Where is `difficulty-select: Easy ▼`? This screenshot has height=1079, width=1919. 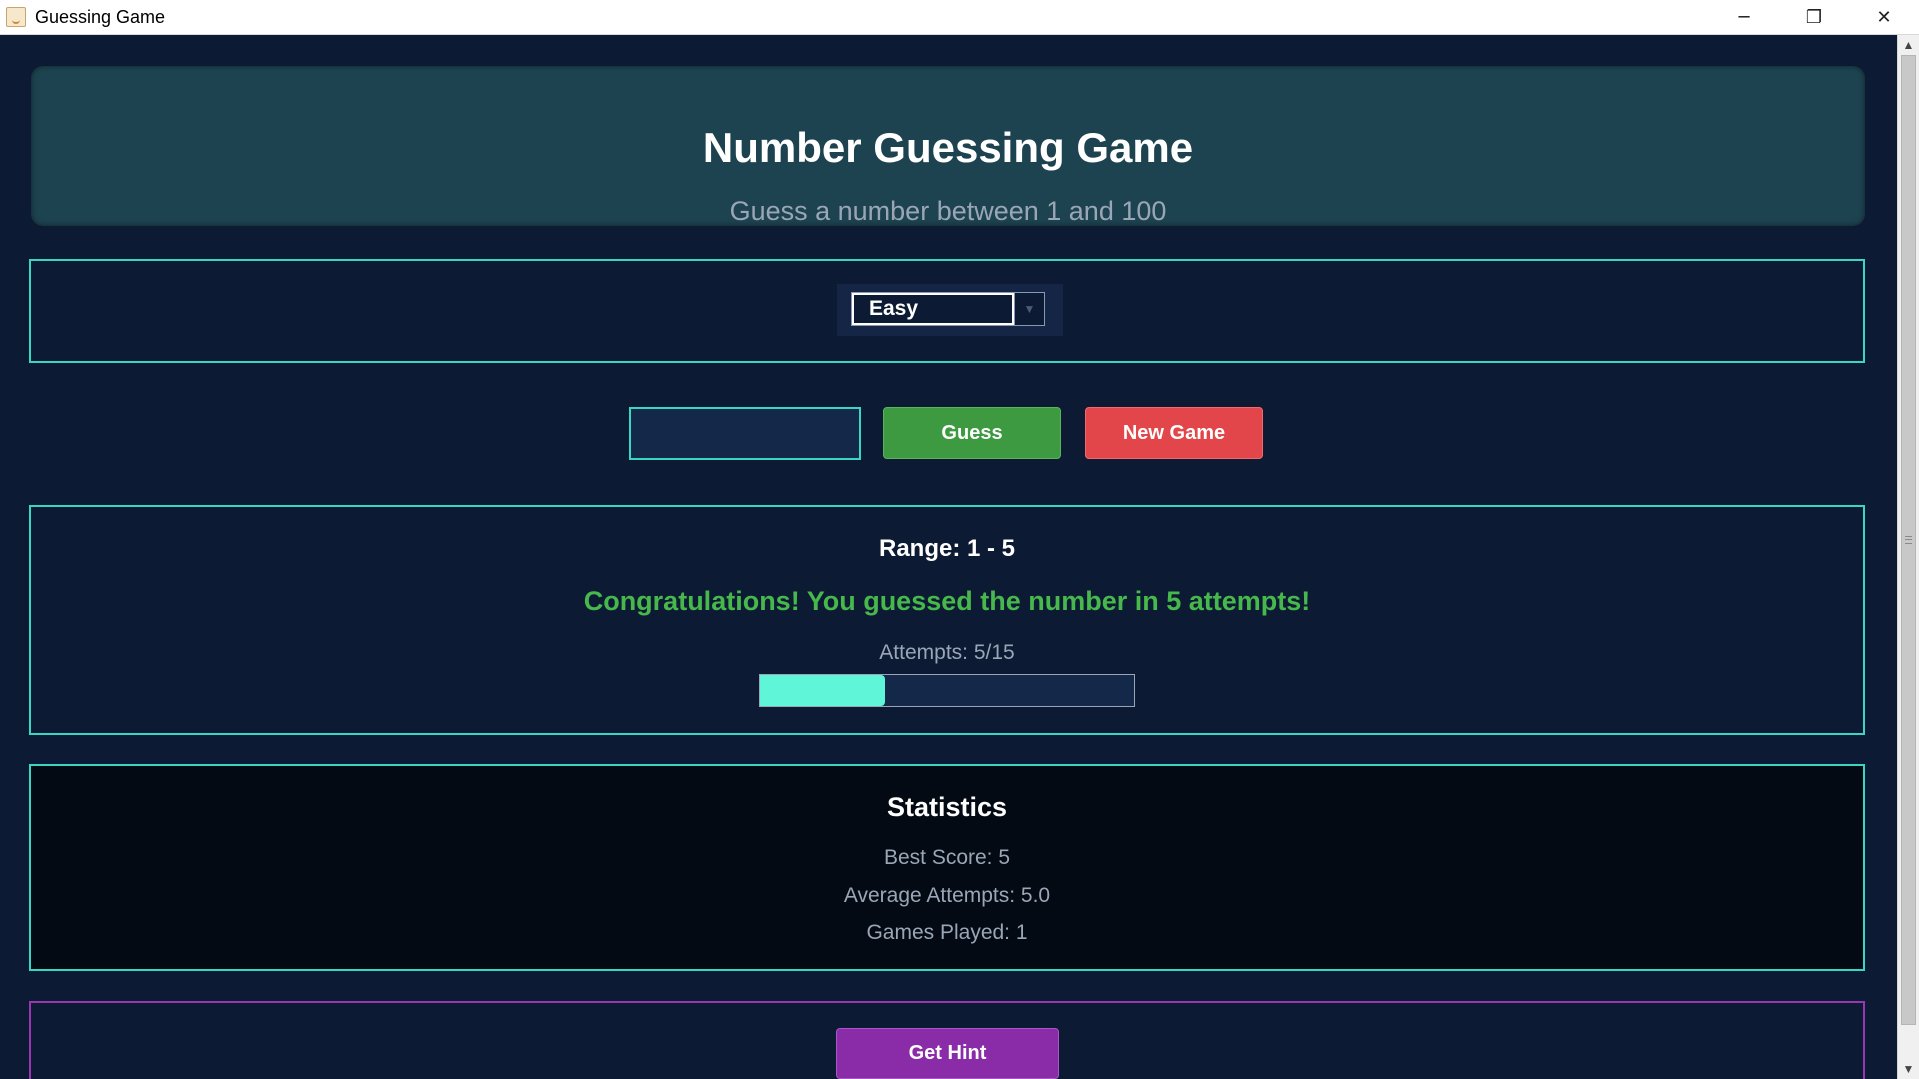
difficulty-select: Easy ▼ is located at coordinates (948, 309).